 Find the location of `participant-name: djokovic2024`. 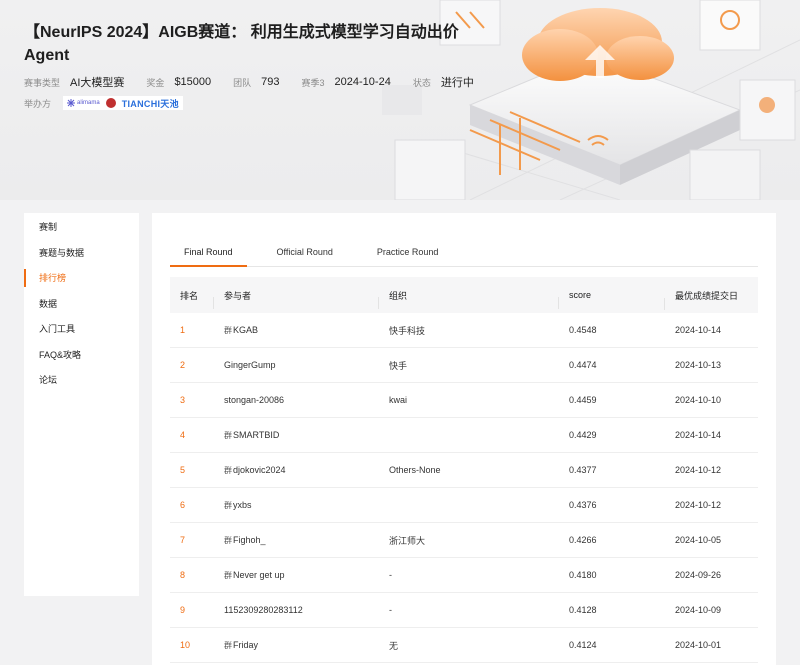

participant-name: djokovic2024 is located at coordinates (259, 470).